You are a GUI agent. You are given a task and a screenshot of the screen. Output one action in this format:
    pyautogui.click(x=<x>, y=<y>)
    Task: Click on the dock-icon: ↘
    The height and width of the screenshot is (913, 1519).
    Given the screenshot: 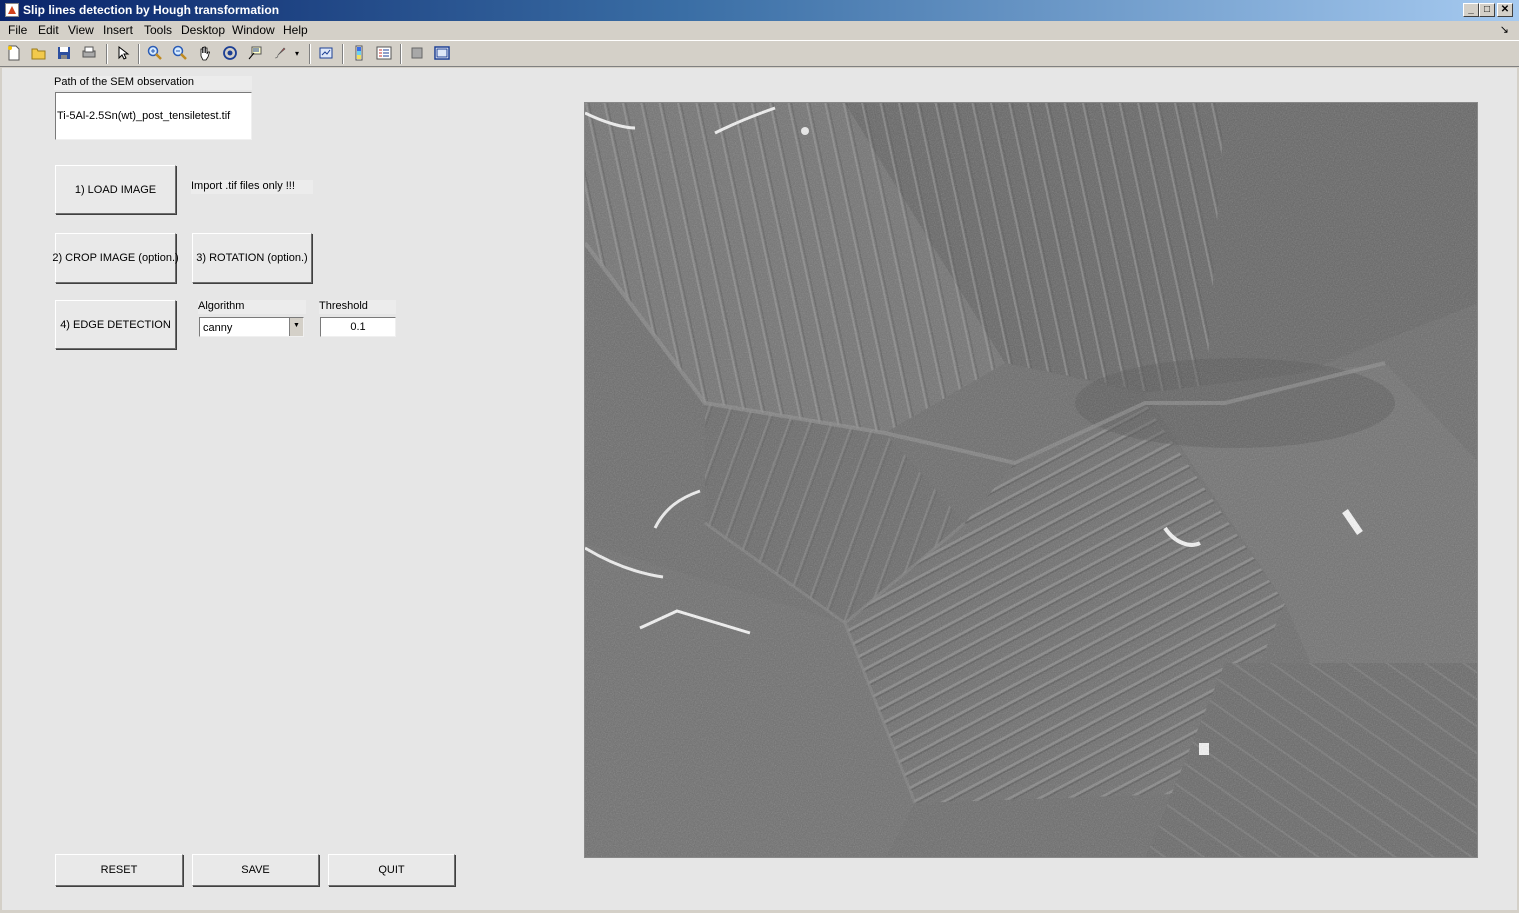 What is the action you would take?
    pyautogui.click(x=1504, y=29)
    